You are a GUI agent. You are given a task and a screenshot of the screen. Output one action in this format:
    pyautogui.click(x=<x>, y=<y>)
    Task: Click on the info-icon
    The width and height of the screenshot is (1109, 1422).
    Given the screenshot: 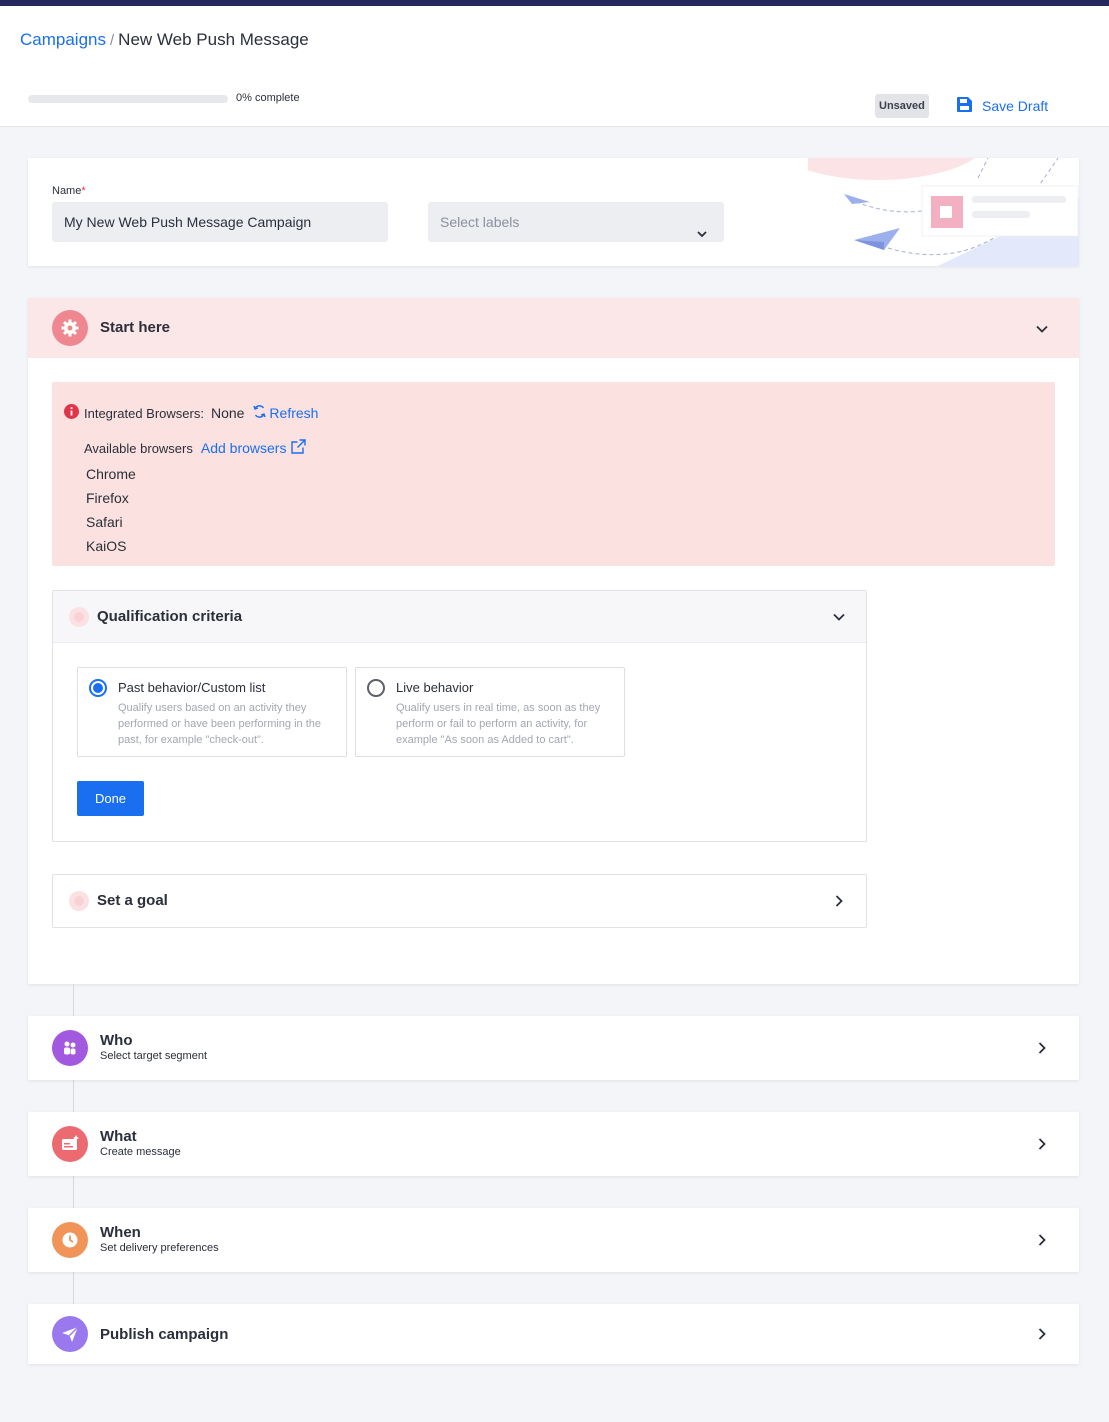 What is the action you would take?
    pyautogui.click(x=71, y=414)
    